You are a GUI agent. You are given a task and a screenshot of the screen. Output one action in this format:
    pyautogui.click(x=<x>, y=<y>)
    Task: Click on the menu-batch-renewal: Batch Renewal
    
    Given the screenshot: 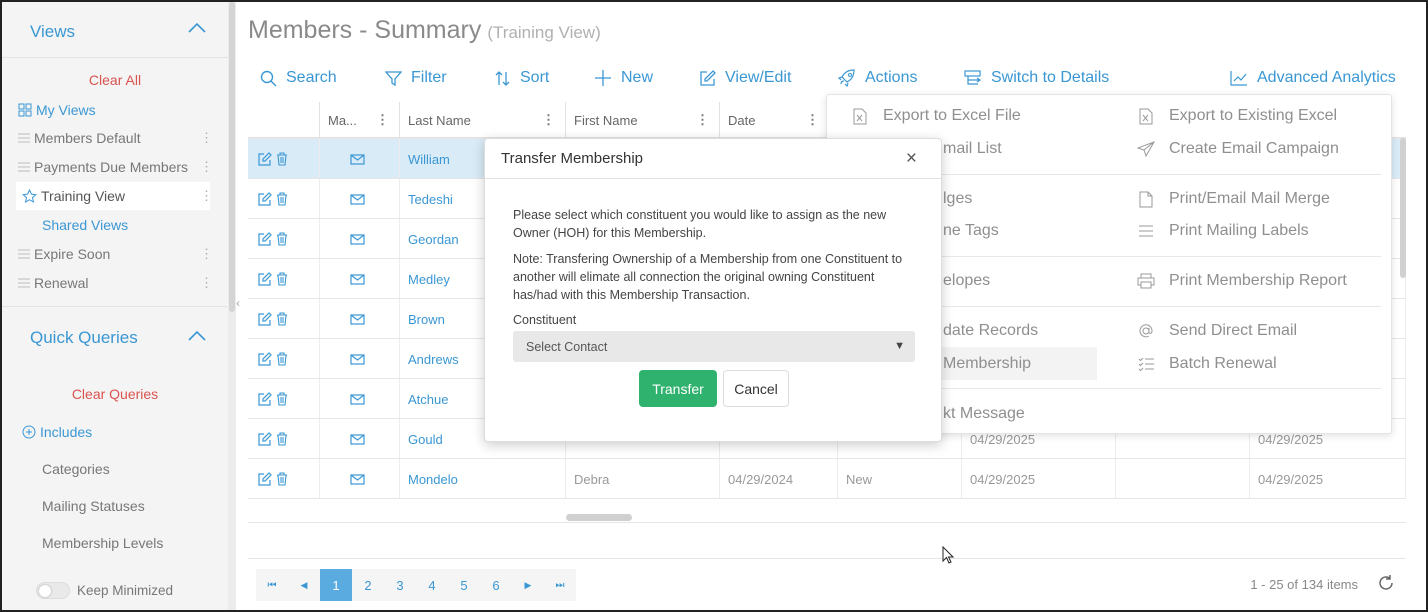 What is the action you would take?
    pyautogui.click(x=1205, y=364)
    